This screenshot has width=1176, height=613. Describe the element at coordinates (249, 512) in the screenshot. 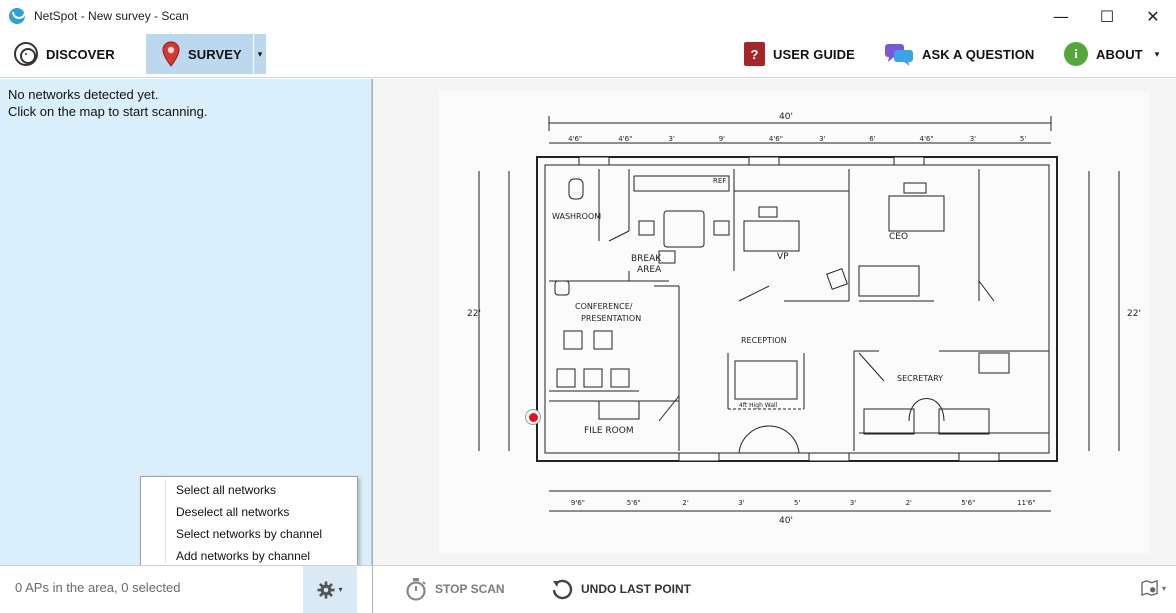

I see `menu-item-deselect-all: Deselect all networks` at that location.